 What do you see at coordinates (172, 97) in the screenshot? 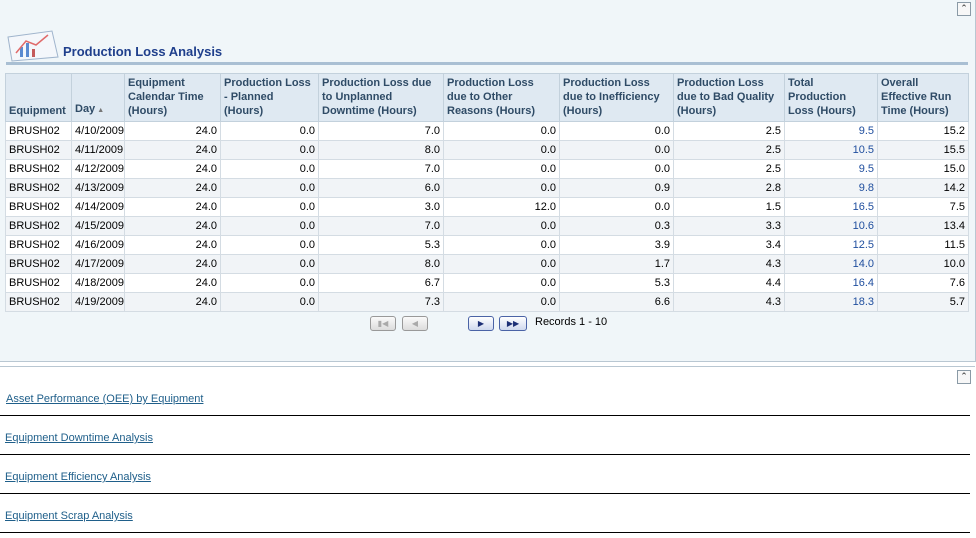
I see `col-calendar-time: Equipment Calendar Time (Hours)` at bounding box center [172, 97].